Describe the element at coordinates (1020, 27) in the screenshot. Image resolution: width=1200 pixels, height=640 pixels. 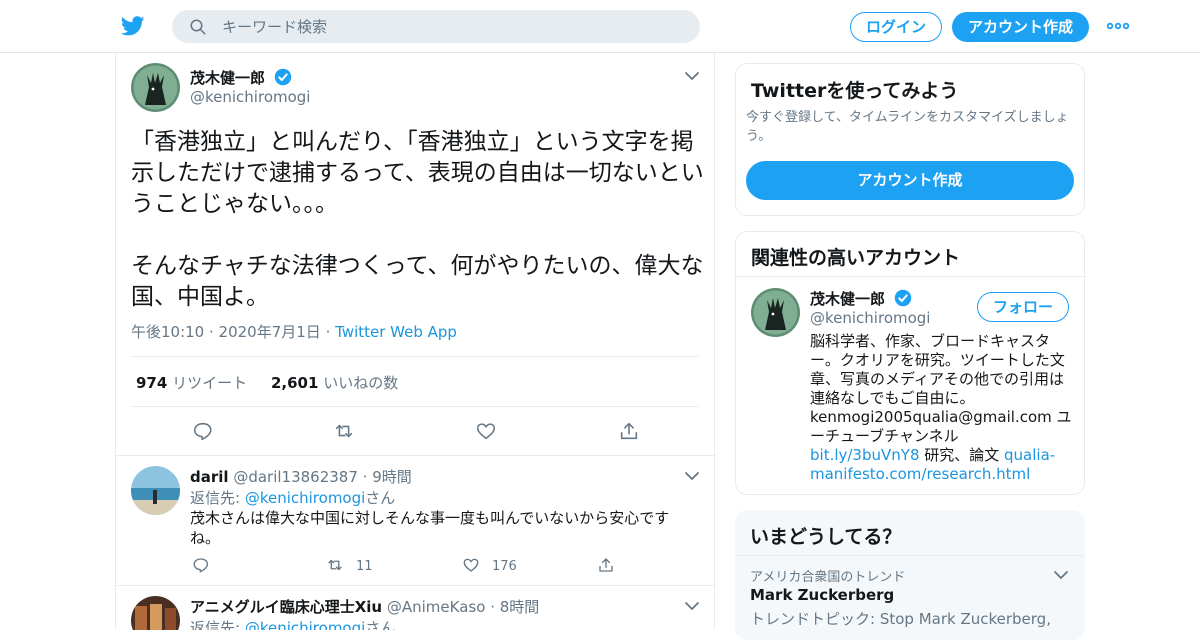
I see `signup-button: アカウント作成` at that location.